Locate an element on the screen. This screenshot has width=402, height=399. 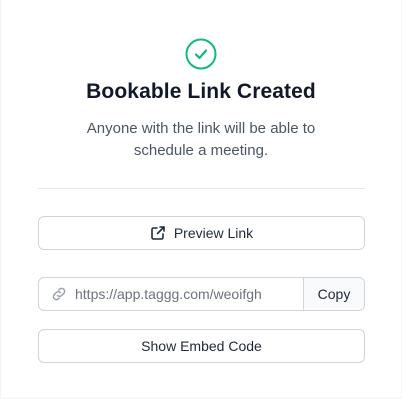
show-embed-code-button: Show Embed Code is located at coordinates (201, 346).